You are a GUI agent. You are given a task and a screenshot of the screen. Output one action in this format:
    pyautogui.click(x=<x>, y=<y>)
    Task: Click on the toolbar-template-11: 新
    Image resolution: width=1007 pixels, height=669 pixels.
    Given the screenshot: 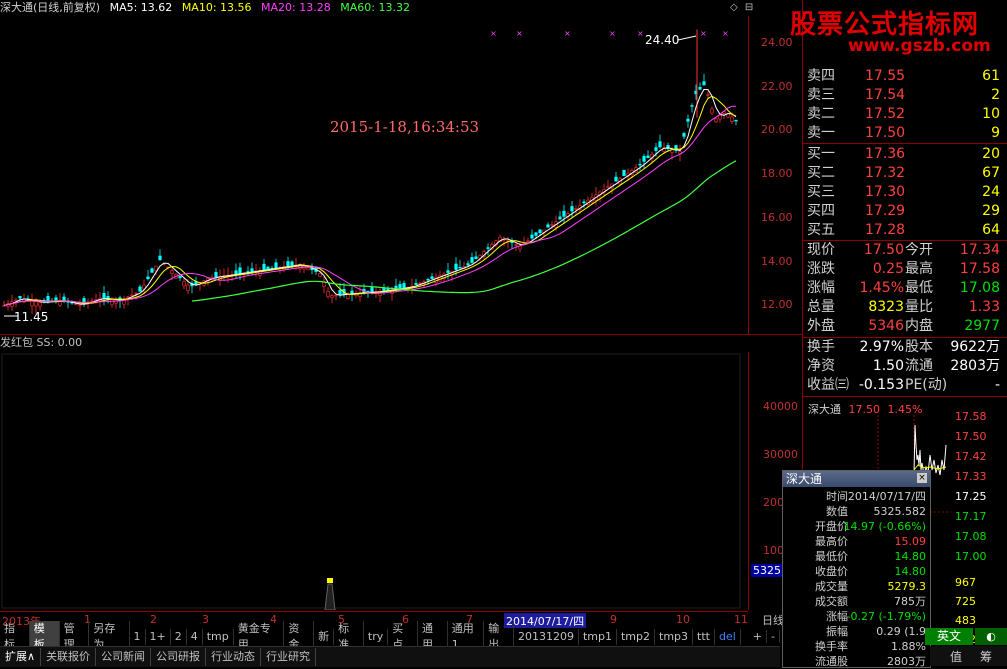 What is the action you would take?
    pyautogui.click(x=324, y=636)
    